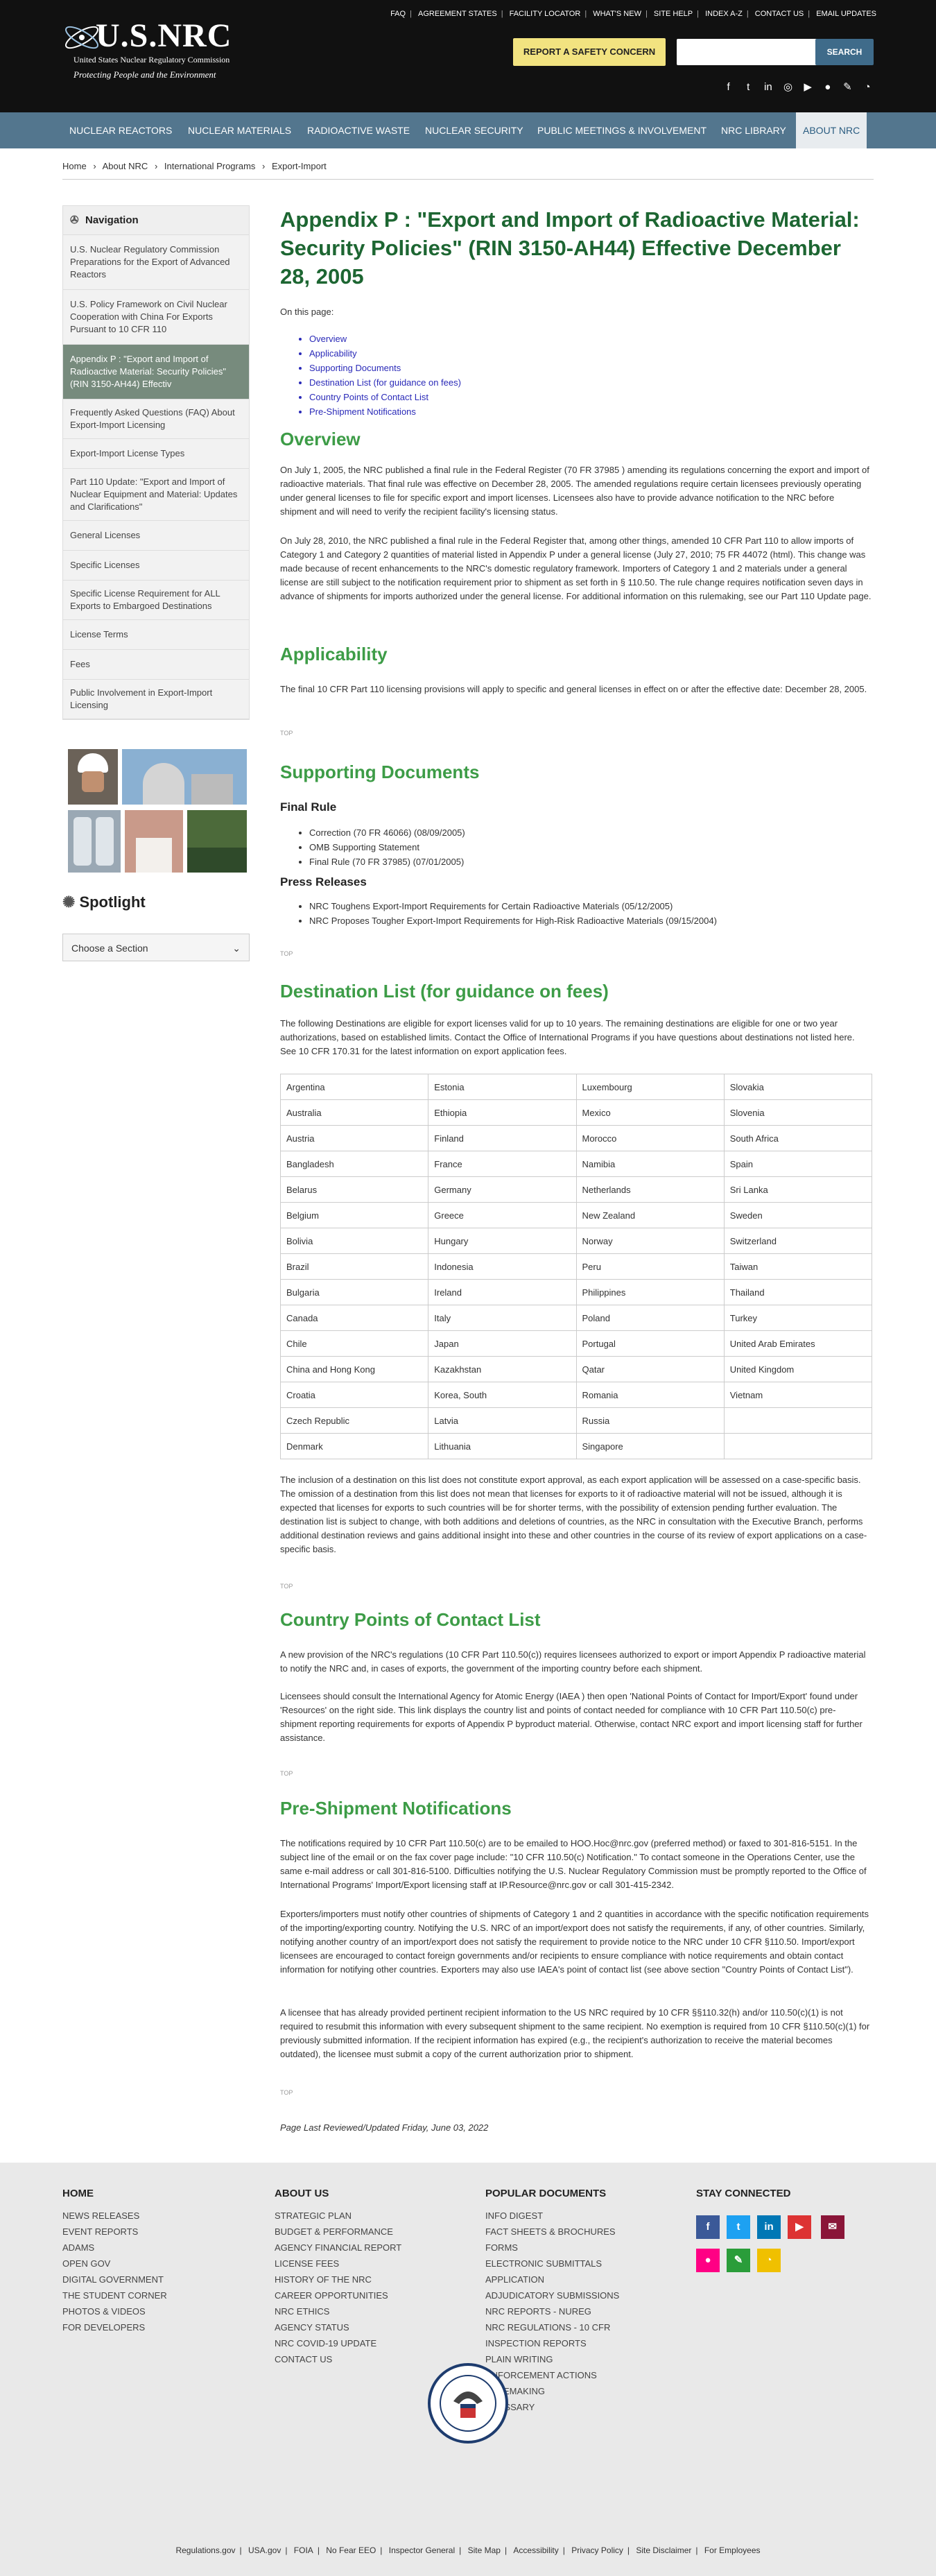 This screenshot has width=936, height=2576. Describe the element at coordinates (552, 2295) in the screenshot. I see `footer-link: ADJUDICATORY SUBMISSIONS` at that location.